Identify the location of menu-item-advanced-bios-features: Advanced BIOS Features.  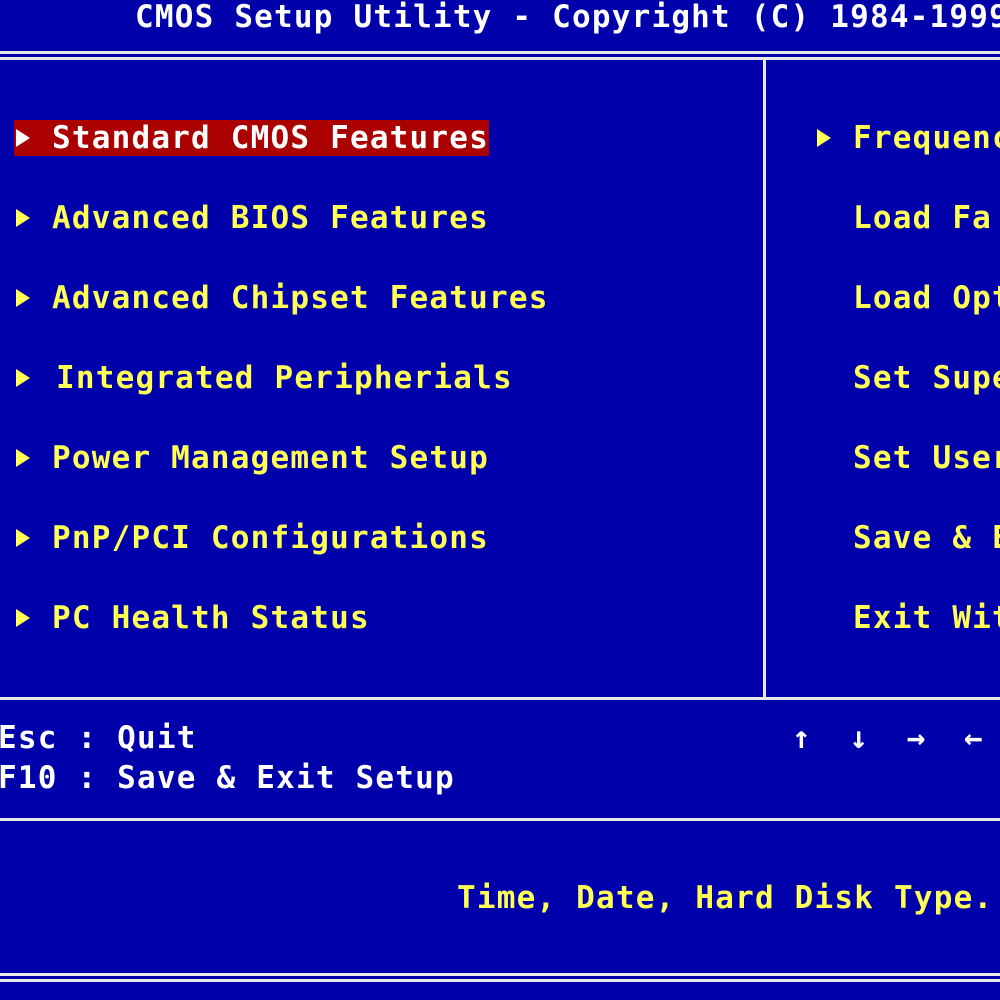
(251, 218).